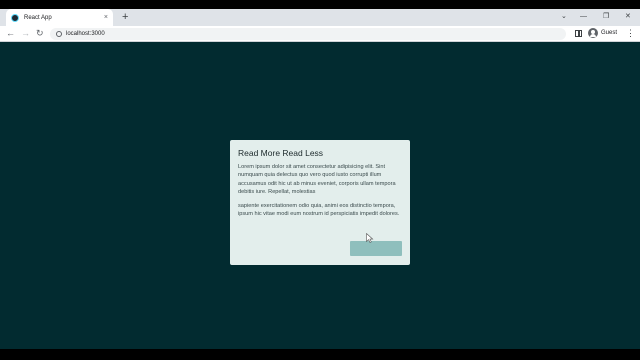 The height and width of the screenshot is (360, 640). I want to click on react-favicon-icon, so click(15, 17).